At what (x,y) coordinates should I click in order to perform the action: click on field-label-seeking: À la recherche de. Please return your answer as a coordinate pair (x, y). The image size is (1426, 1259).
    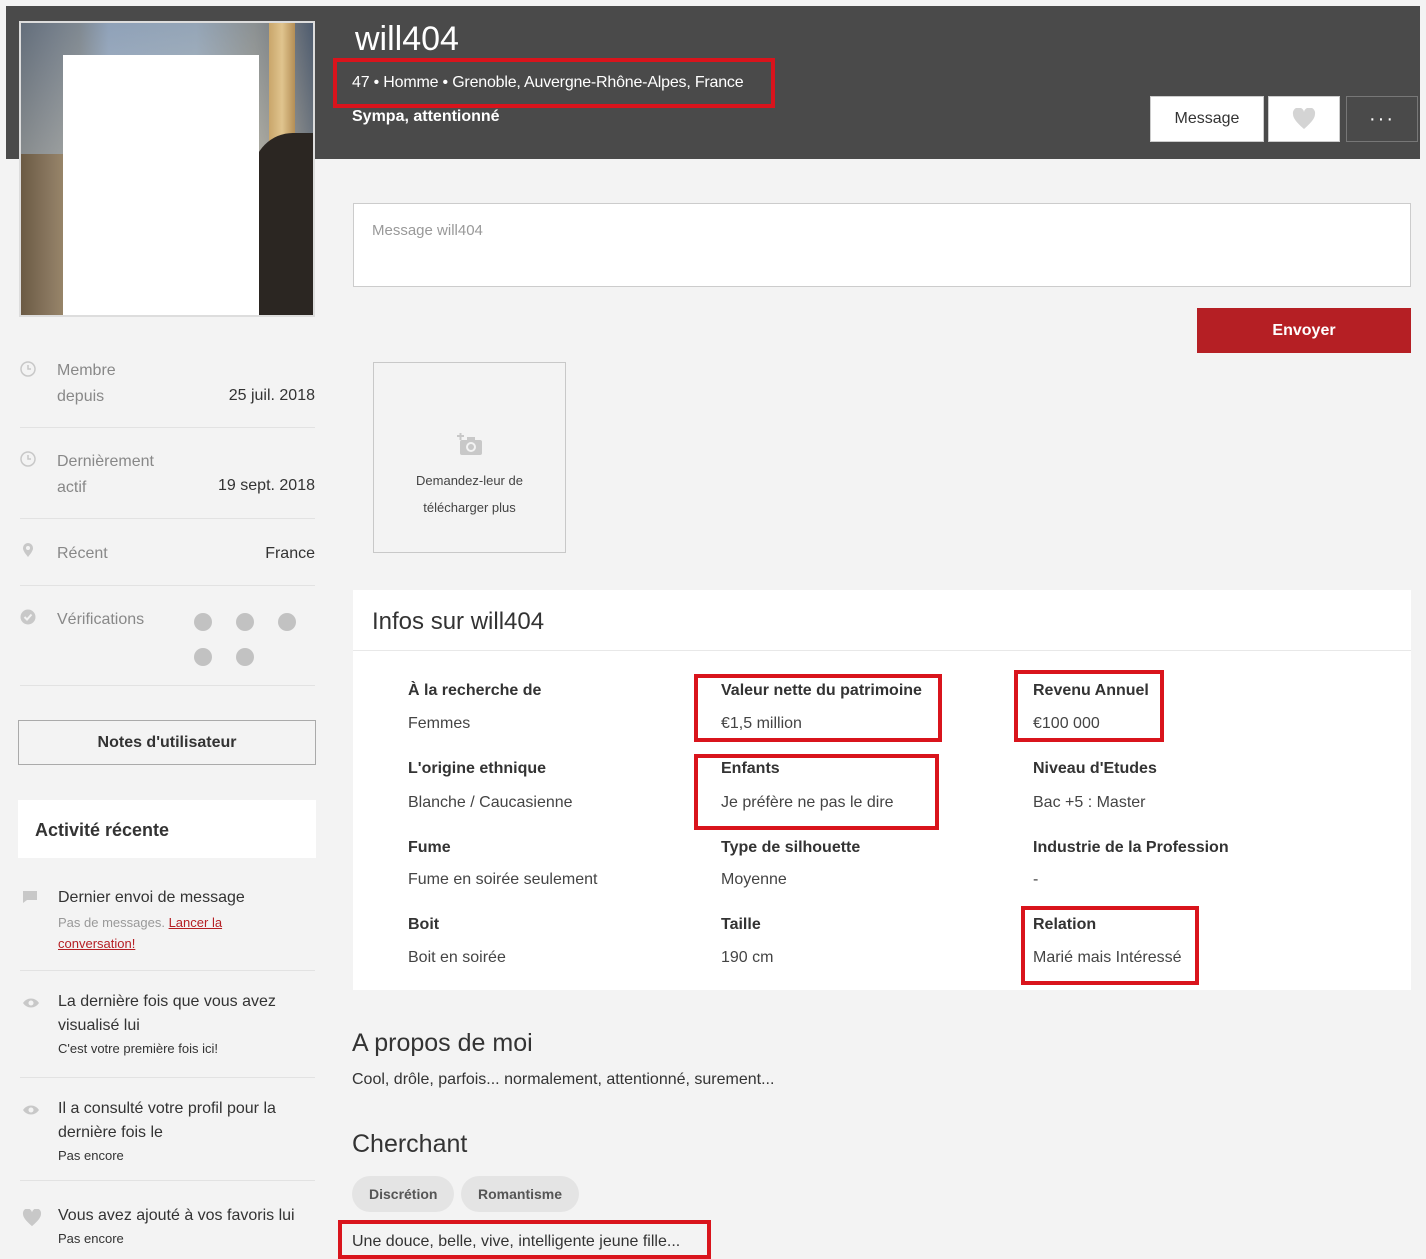
    Looking at the image, I should click on (475, 690).